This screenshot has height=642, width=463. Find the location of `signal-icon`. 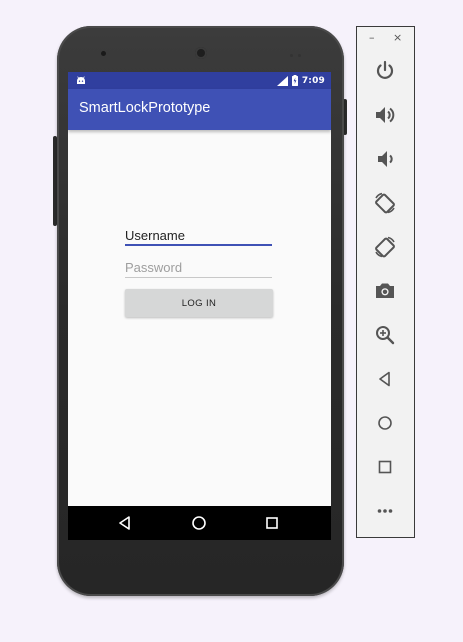

signal-icon is located at coordinates (282, 80).